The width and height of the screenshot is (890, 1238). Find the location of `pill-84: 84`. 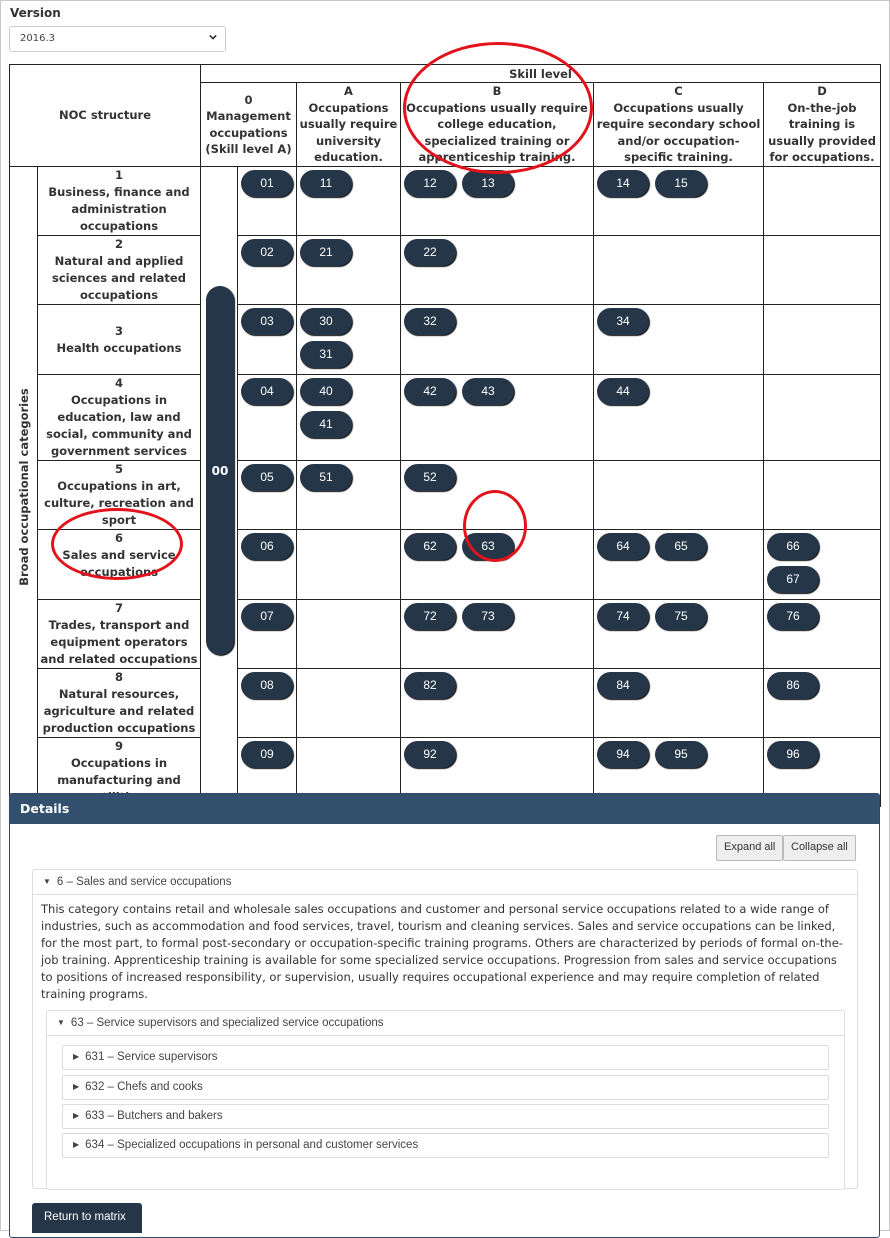

pill-84: 84 is located at coordinates (623, 685).